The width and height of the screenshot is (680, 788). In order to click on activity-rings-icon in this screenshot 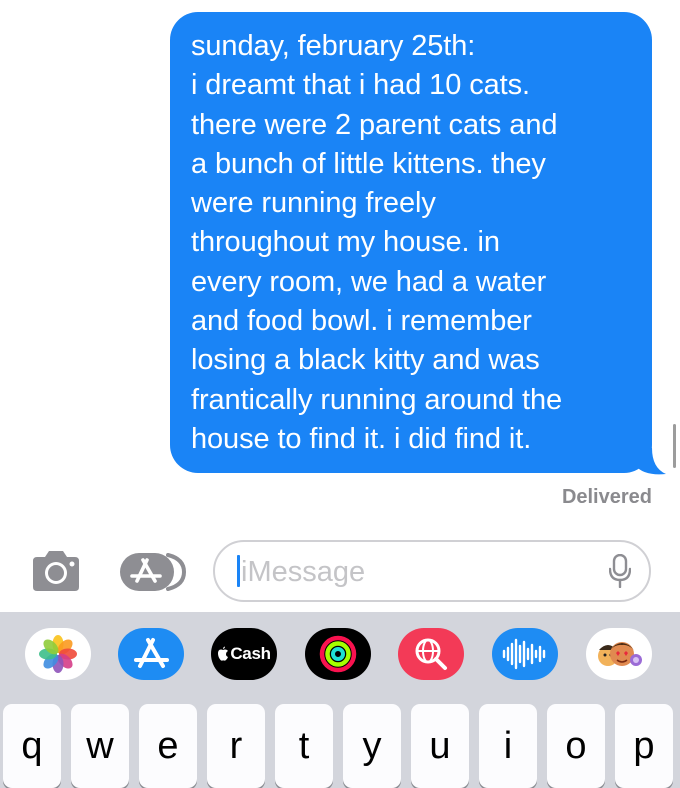, I will do `click(338, 654)`.